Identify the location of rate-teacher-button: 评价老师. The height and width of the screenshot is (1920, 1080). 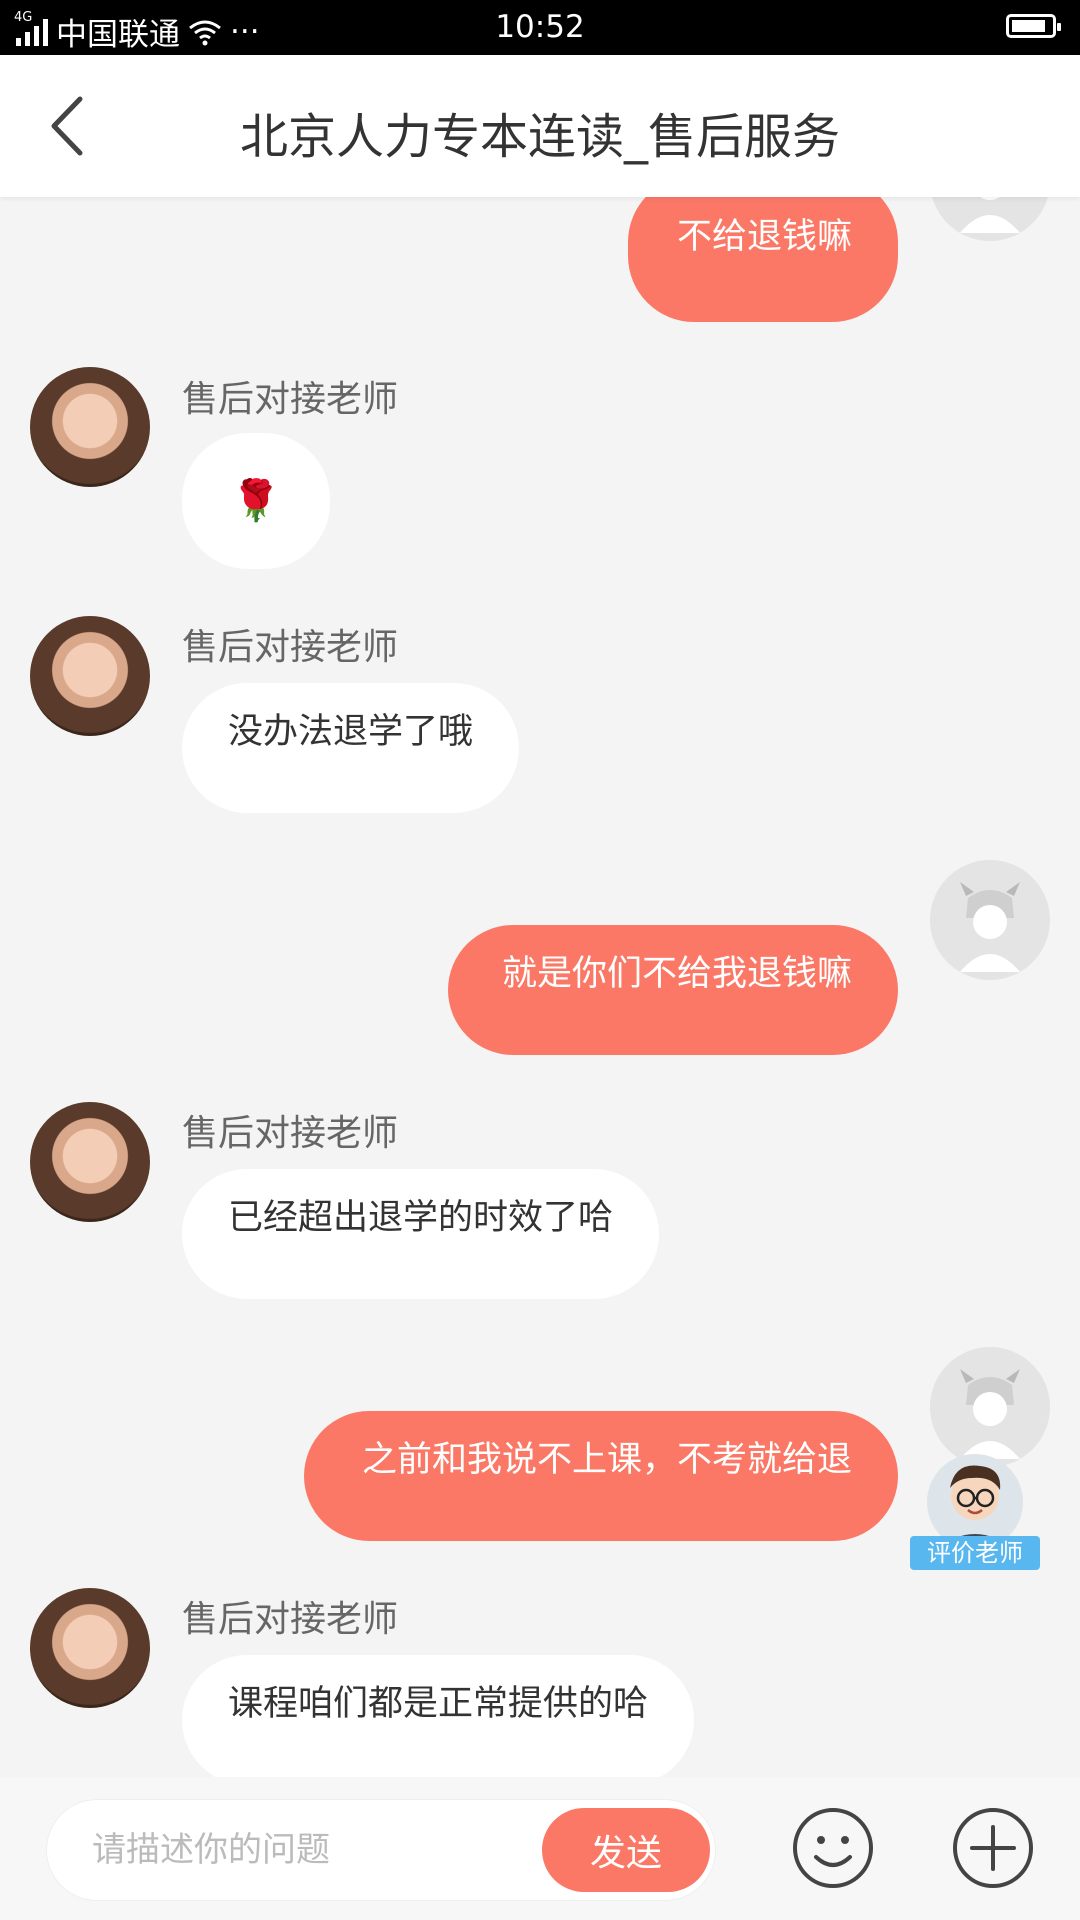
(975, 1505).